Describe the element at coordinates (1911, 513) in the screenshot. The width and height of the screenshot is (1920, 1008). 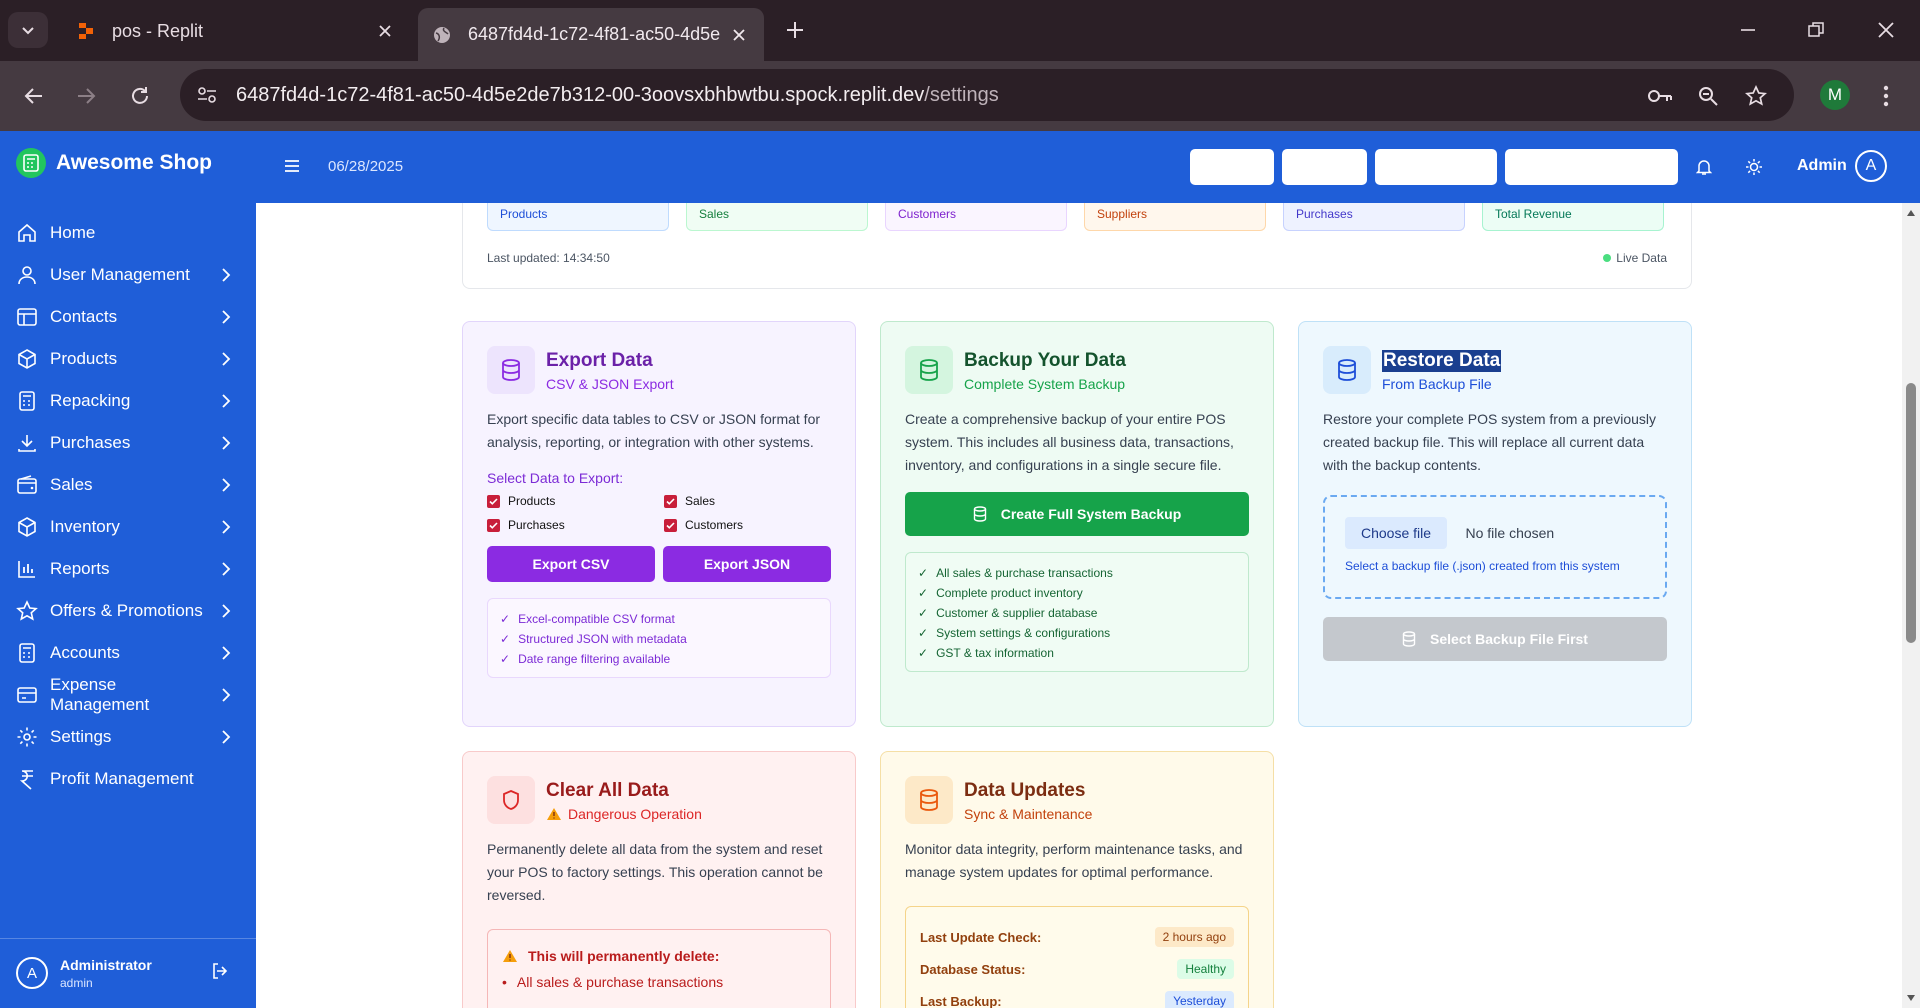
I see `scrollbar-thumb` at that location.